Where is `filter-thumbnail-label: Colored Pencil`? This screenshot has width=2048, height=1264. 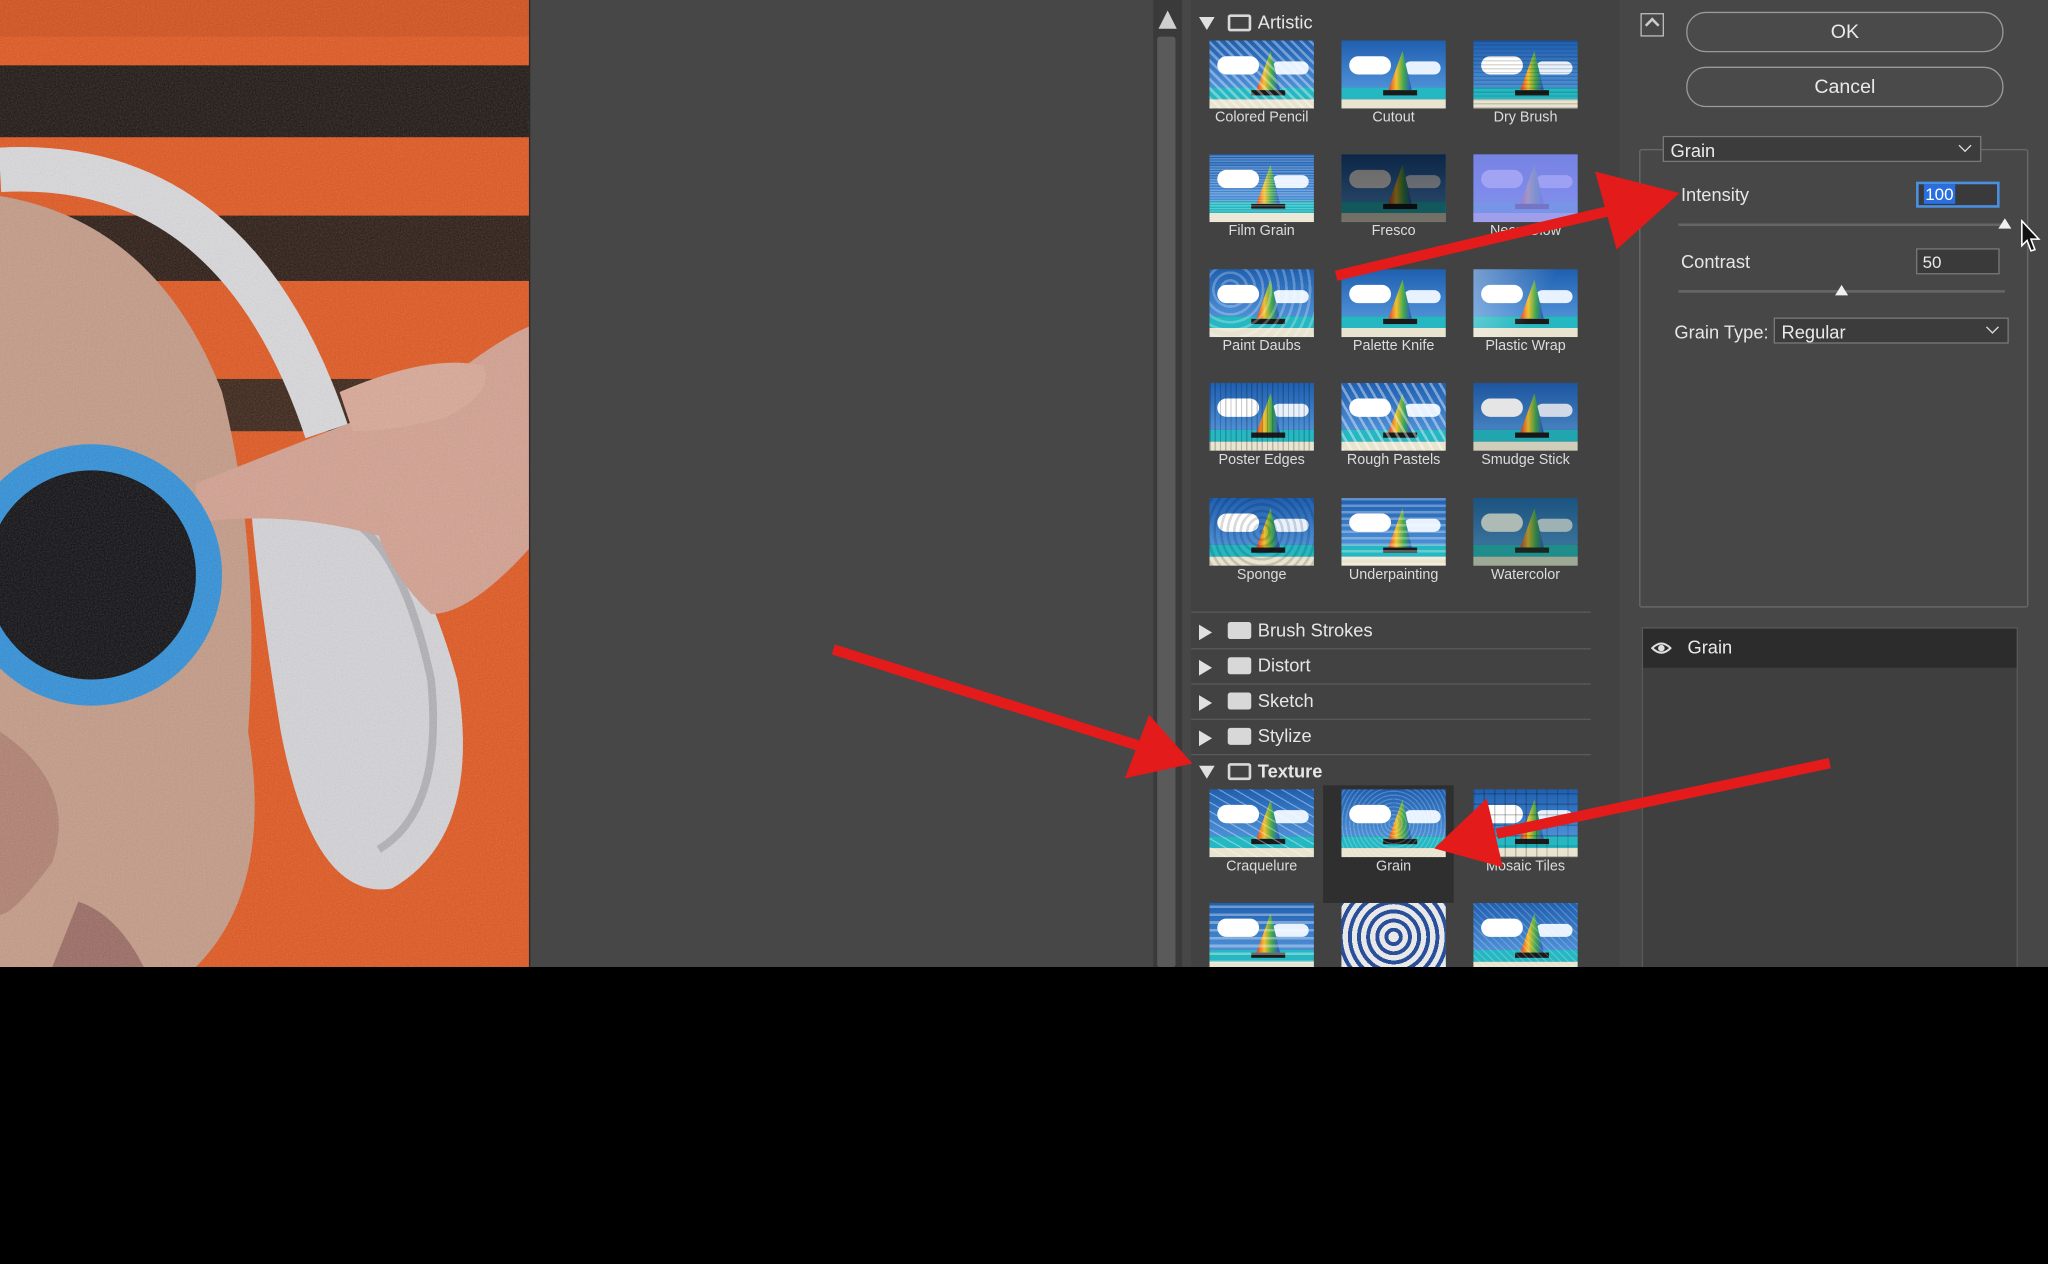
filter-thumbnail-label: Colored Pencil is located at coordinates (1261, 117).